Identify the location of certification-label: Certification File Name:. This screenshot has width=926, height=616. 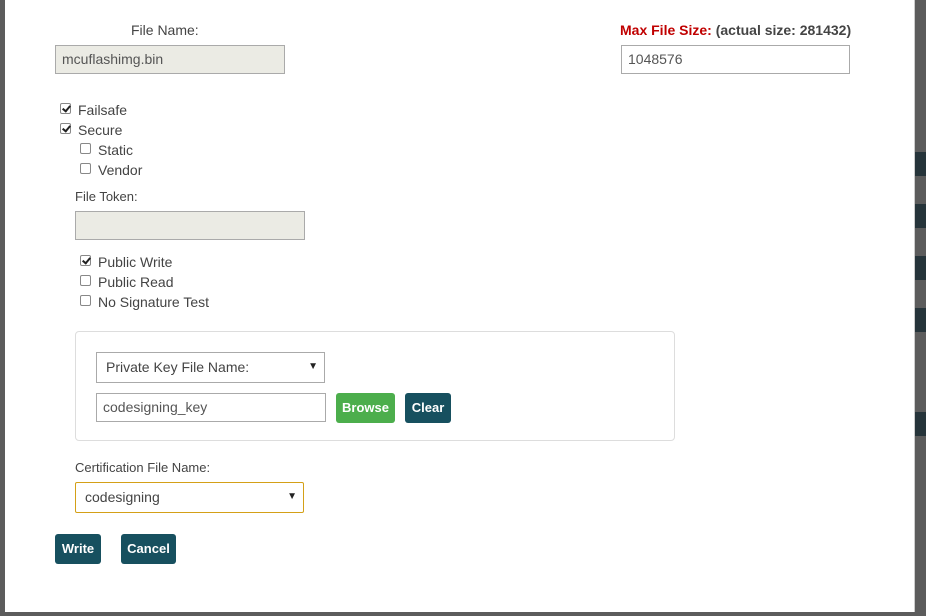
(143, 467).